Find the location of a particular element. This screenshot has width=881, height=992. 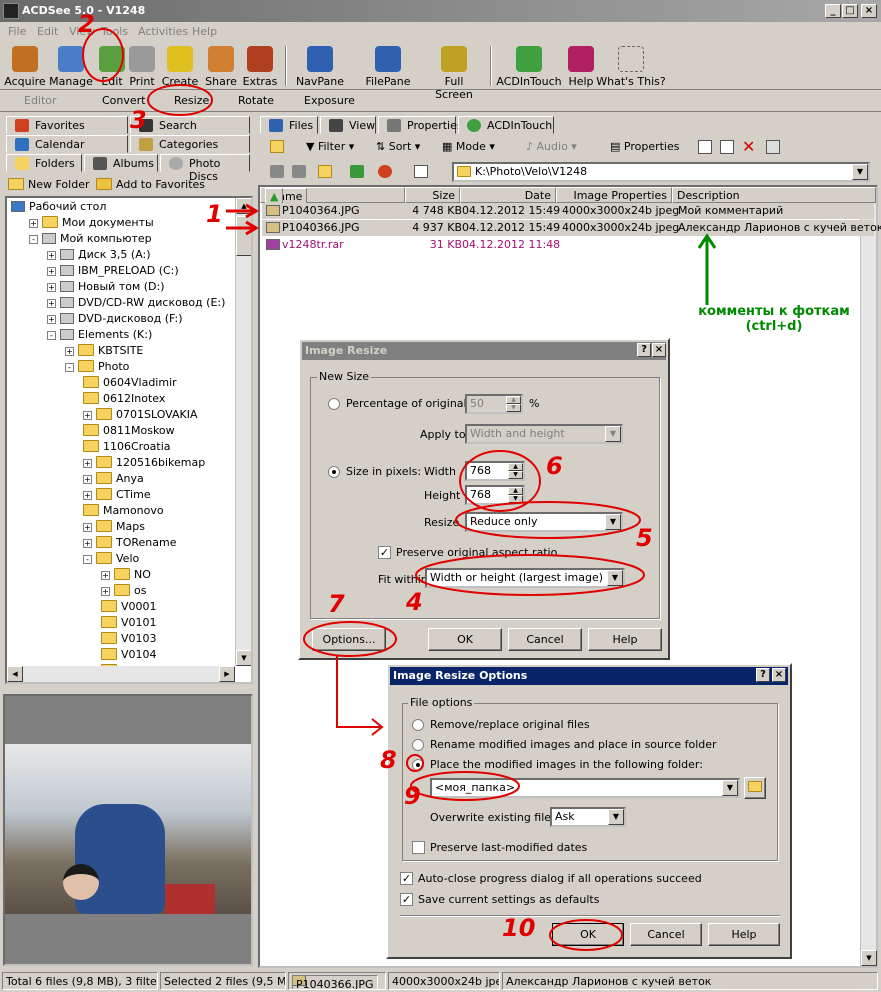

add-favorites-button: Add to Favorites is located at coordinates (150, 184).